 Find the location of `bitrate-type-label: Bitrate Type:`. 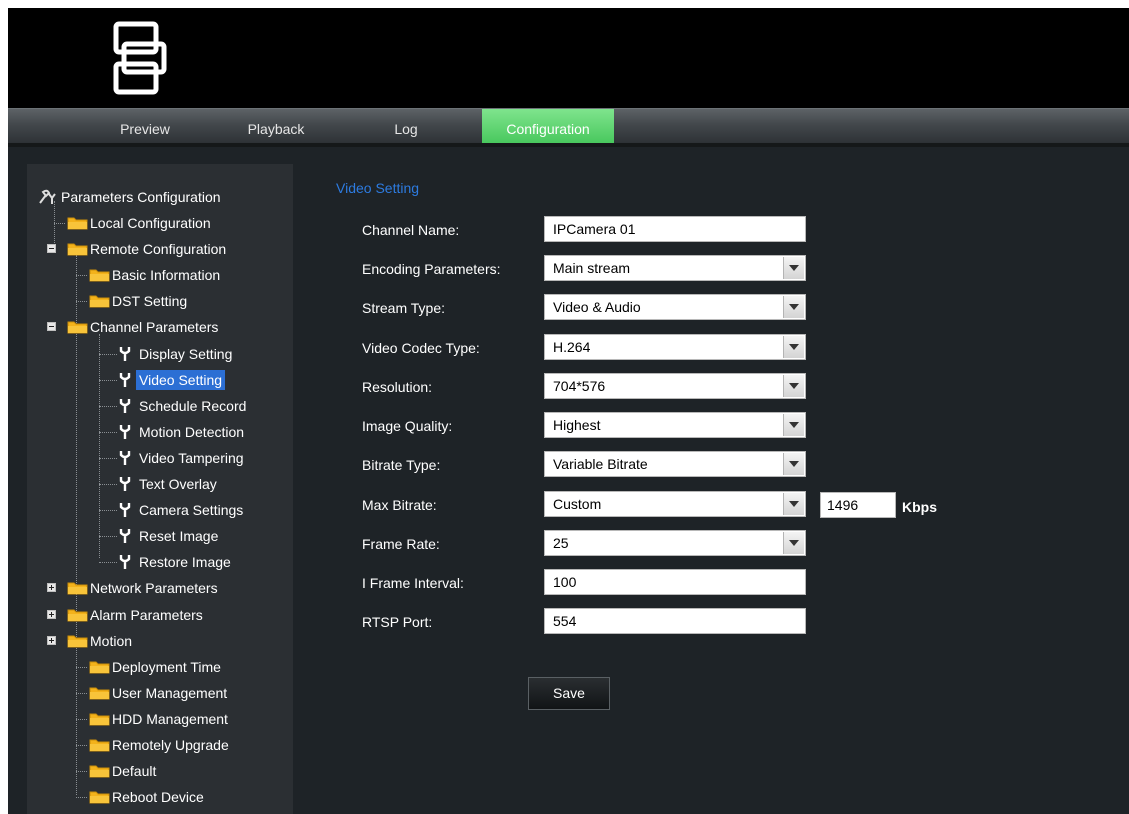

bitrate-type-label: Bitrate Type: is located at coordinates (401, 465).